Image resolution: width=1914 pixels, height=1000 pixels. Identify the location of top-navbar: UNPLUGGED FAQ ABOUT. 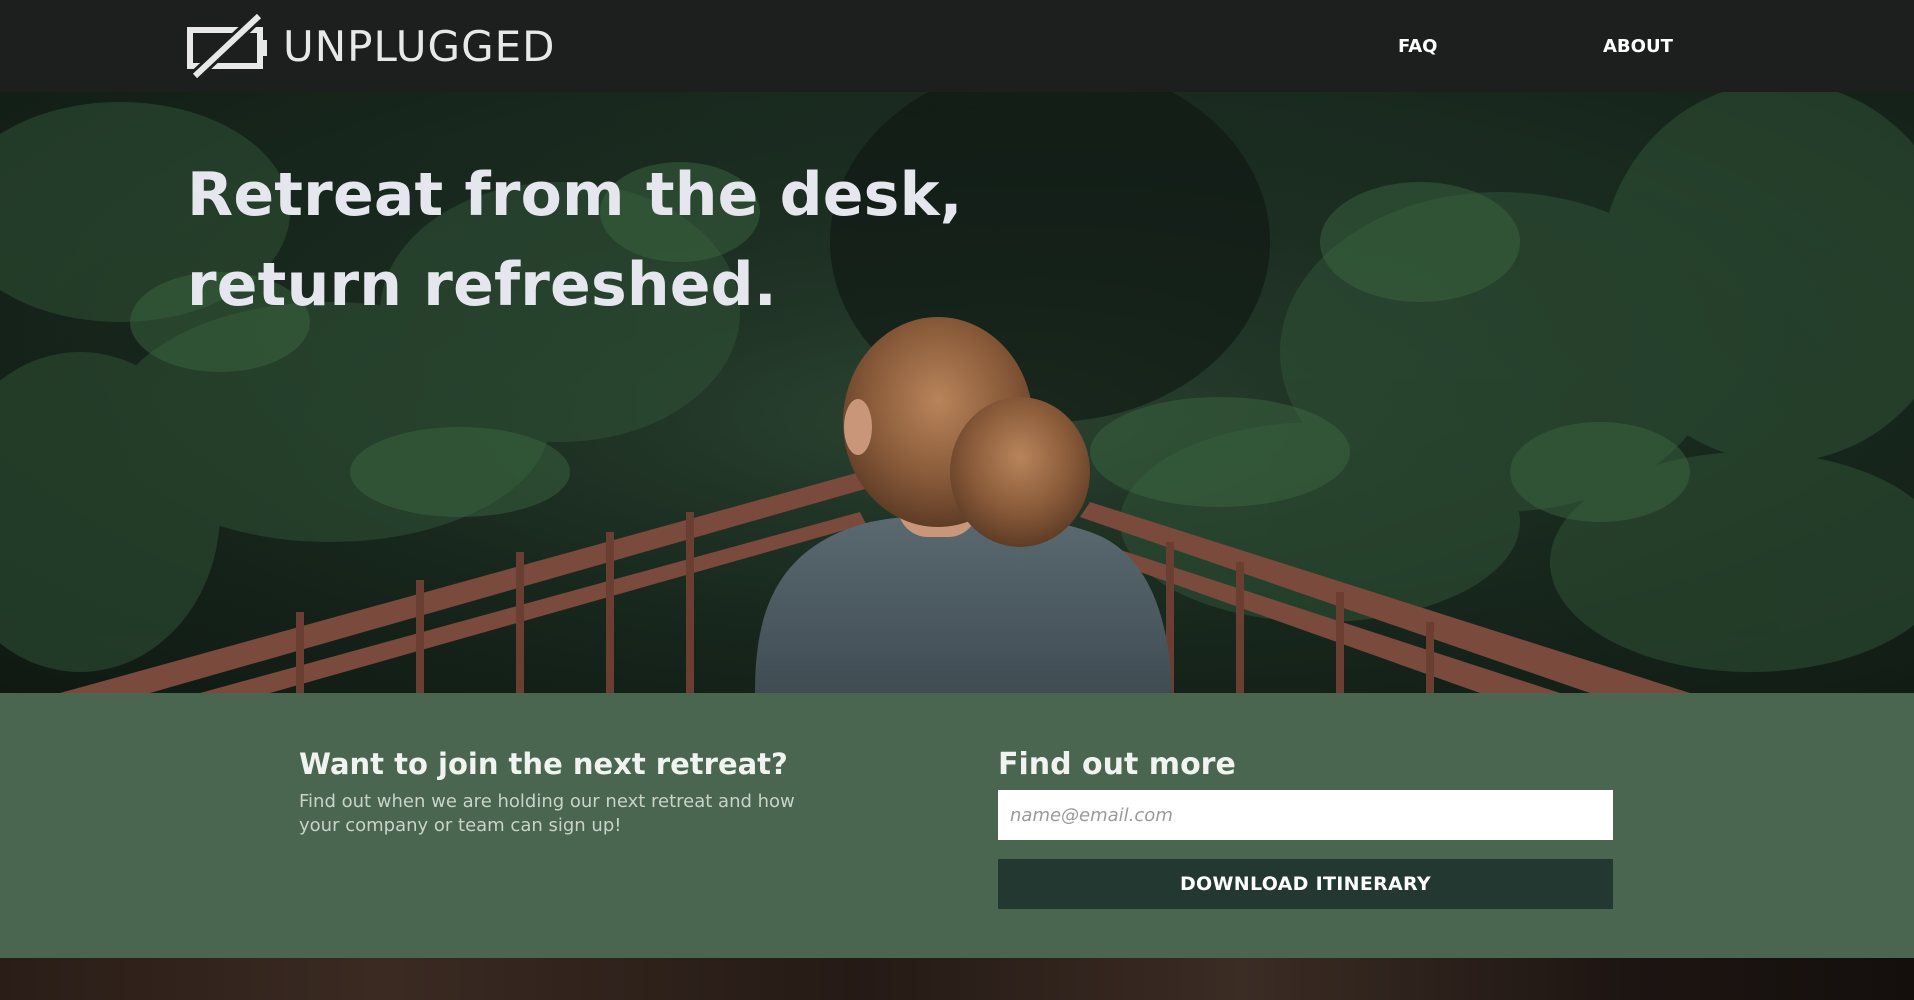
(957, 46).